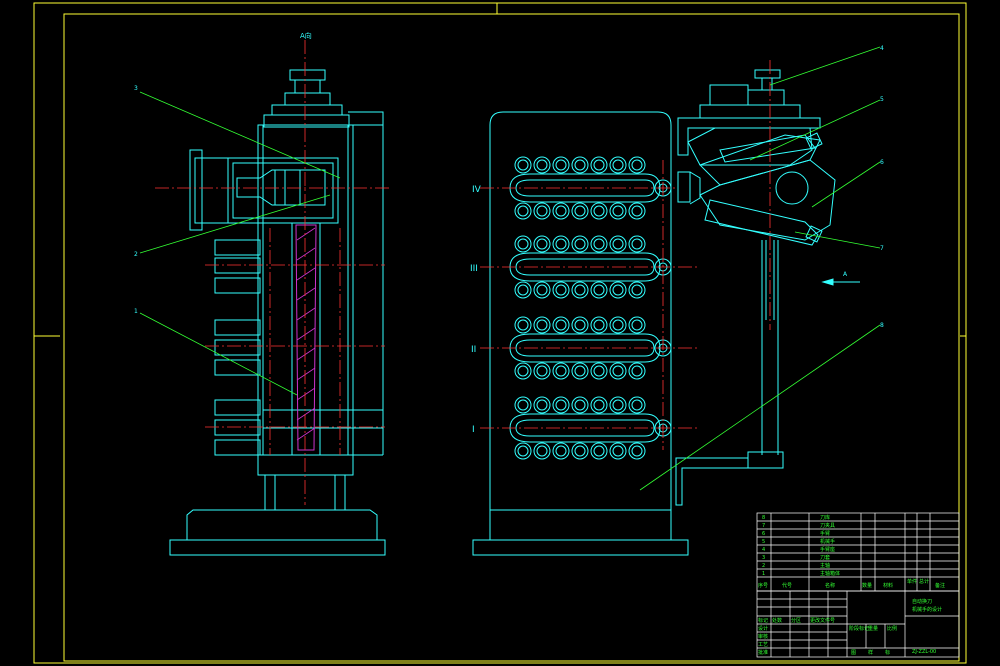 This screenshot has width=1000, height=666. Describe the element at coordinates (825, 533) in the screenshot. I see `parts-row-name: 手臂` at that location.